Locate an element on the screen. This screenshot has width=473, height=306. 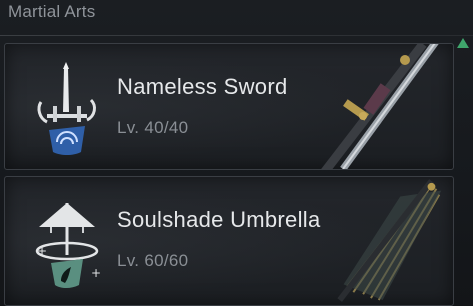
martial-art-level: Lv. 60/60 is located at coordinates (153, 260).